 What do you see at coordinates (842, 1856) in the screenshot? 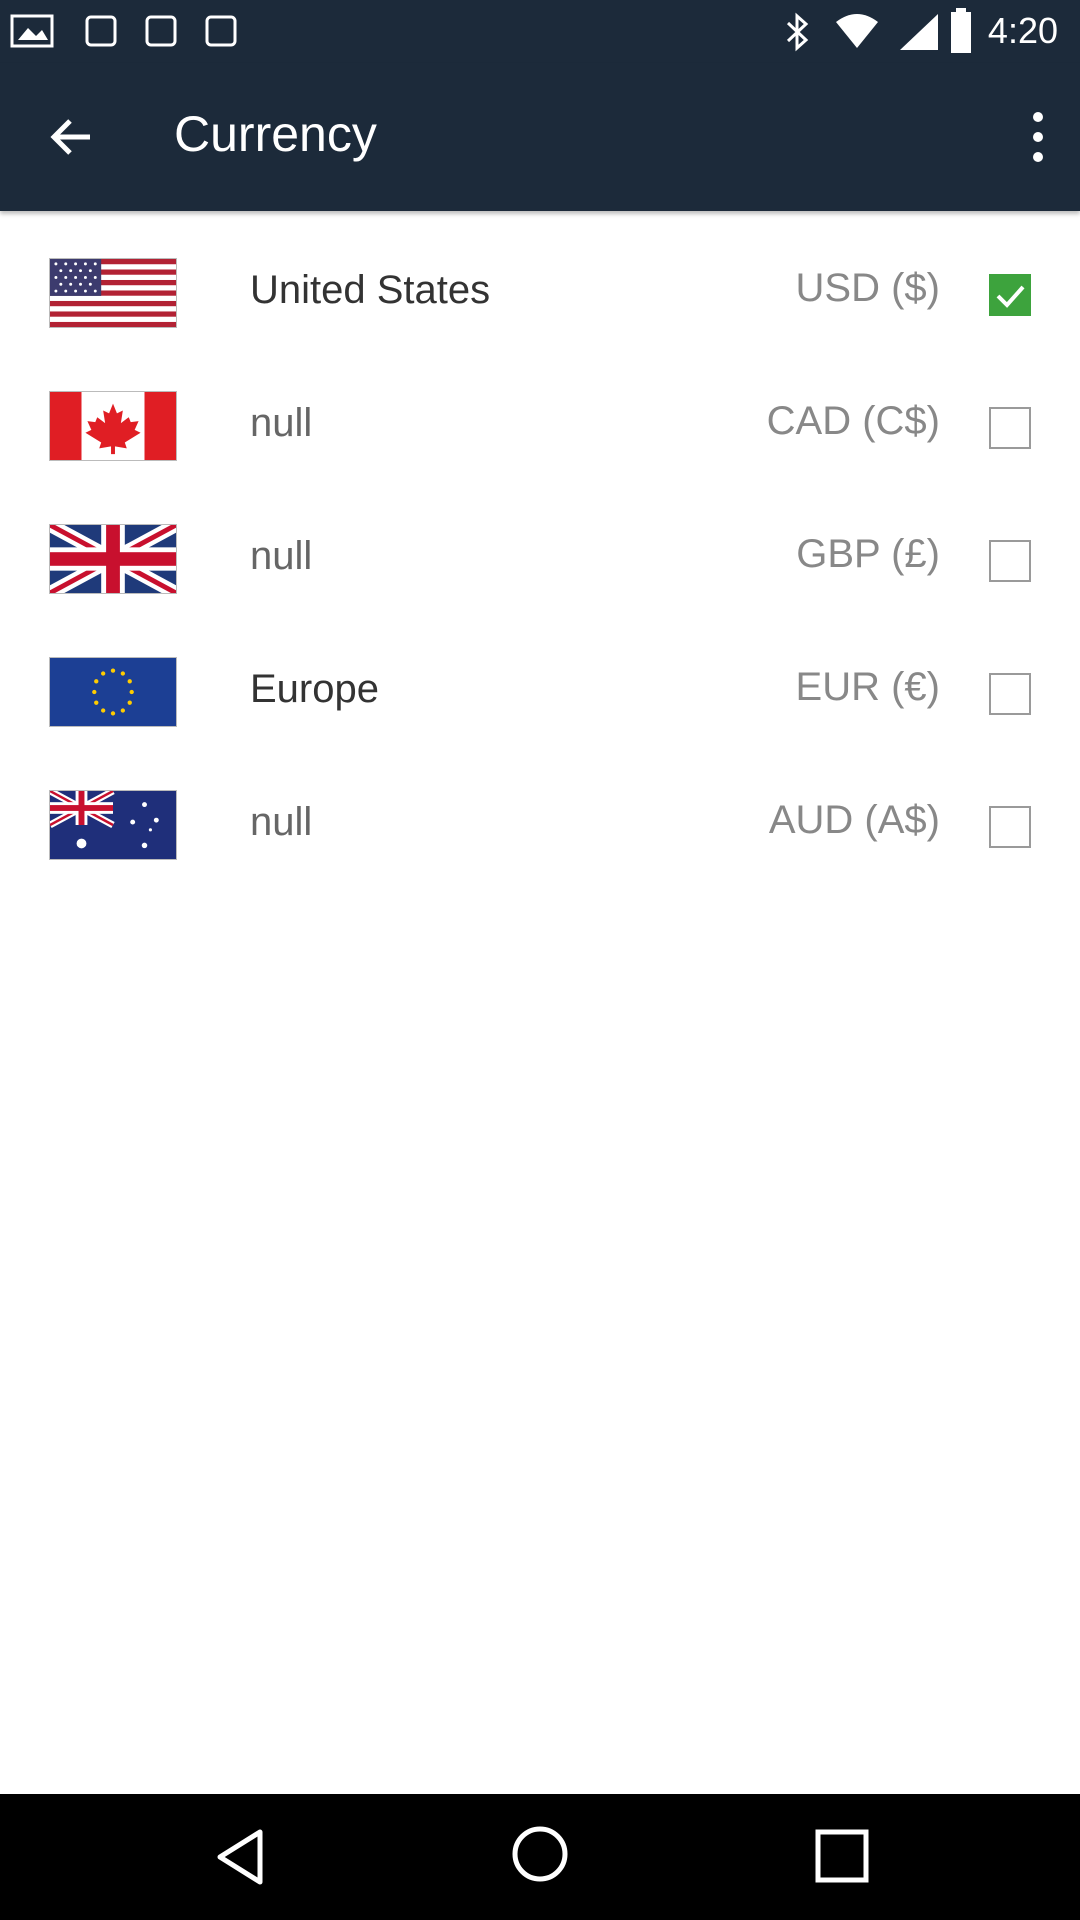
I see `nav-recents-icon` at bounding box center [842, 1856].